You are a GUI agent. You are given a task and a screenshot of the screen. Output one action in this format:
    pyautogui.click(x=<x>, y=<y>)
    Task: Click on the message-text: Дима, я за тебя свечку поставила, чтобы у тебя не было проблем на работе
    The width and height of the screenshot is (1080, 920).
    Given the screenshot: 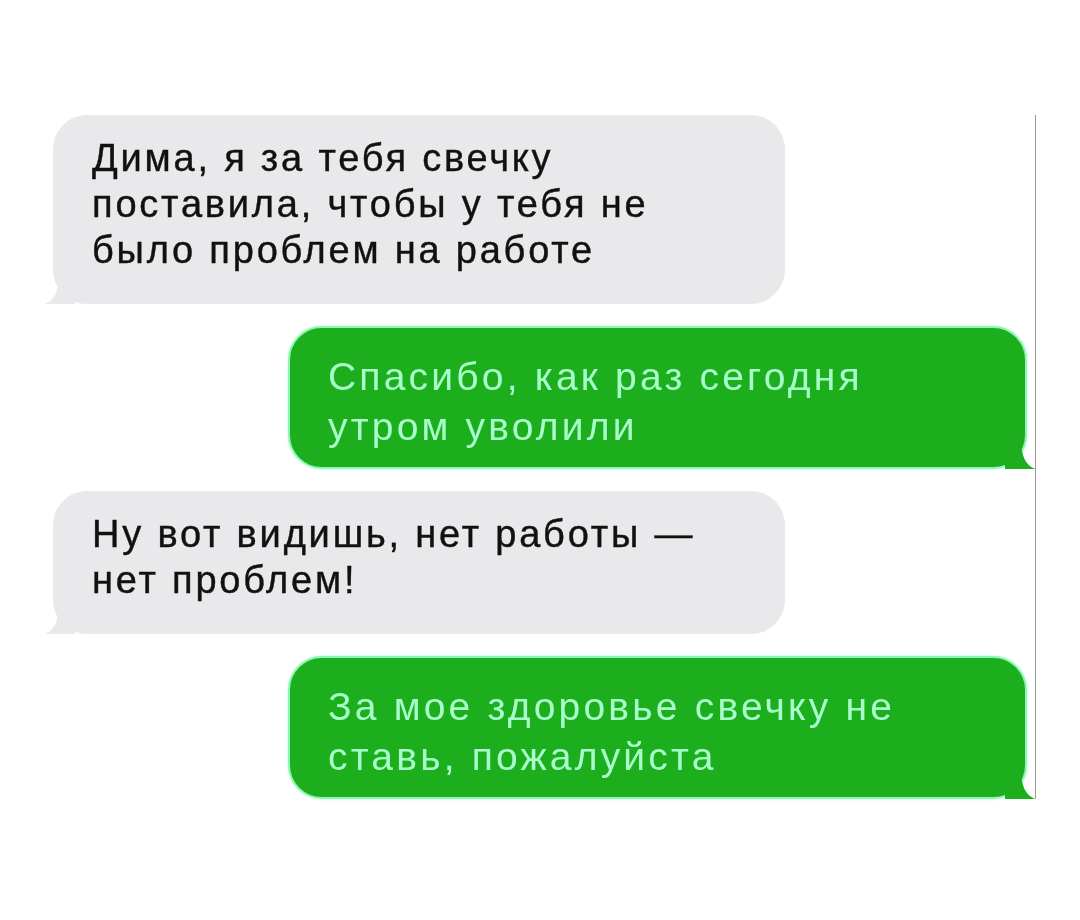 What is the action you would take?
    pyautogui.click(x=371, y=204)
    